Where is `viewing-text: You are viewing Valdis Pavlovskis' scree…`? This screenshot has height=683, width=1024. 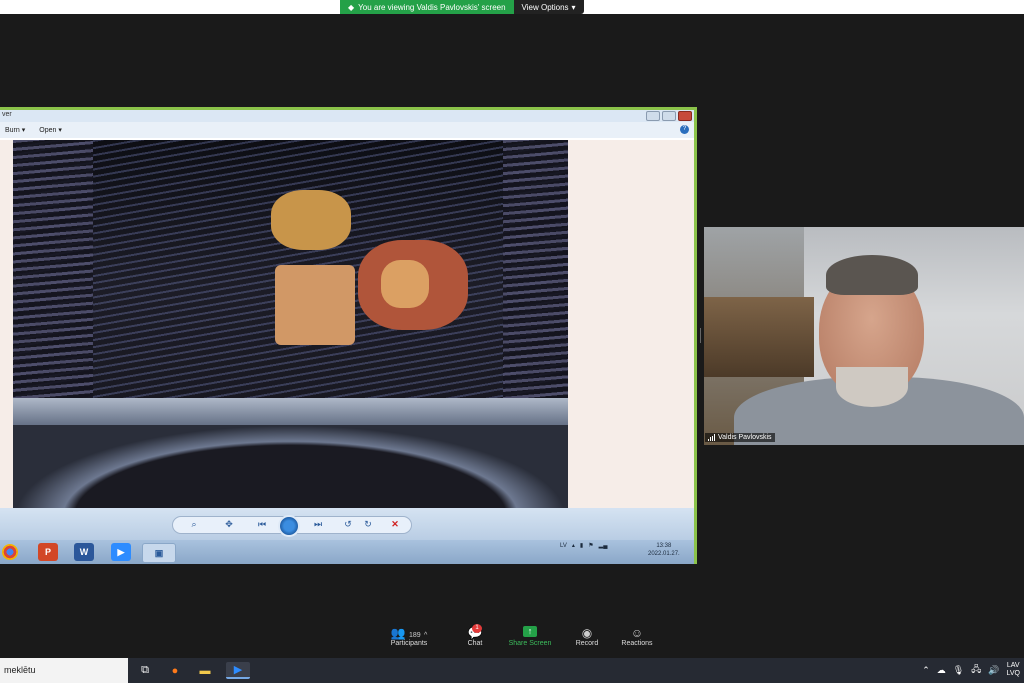
viewing-text: You are viewing Valdis Pavlovskis' scree… is located at coordinates (432, 7).